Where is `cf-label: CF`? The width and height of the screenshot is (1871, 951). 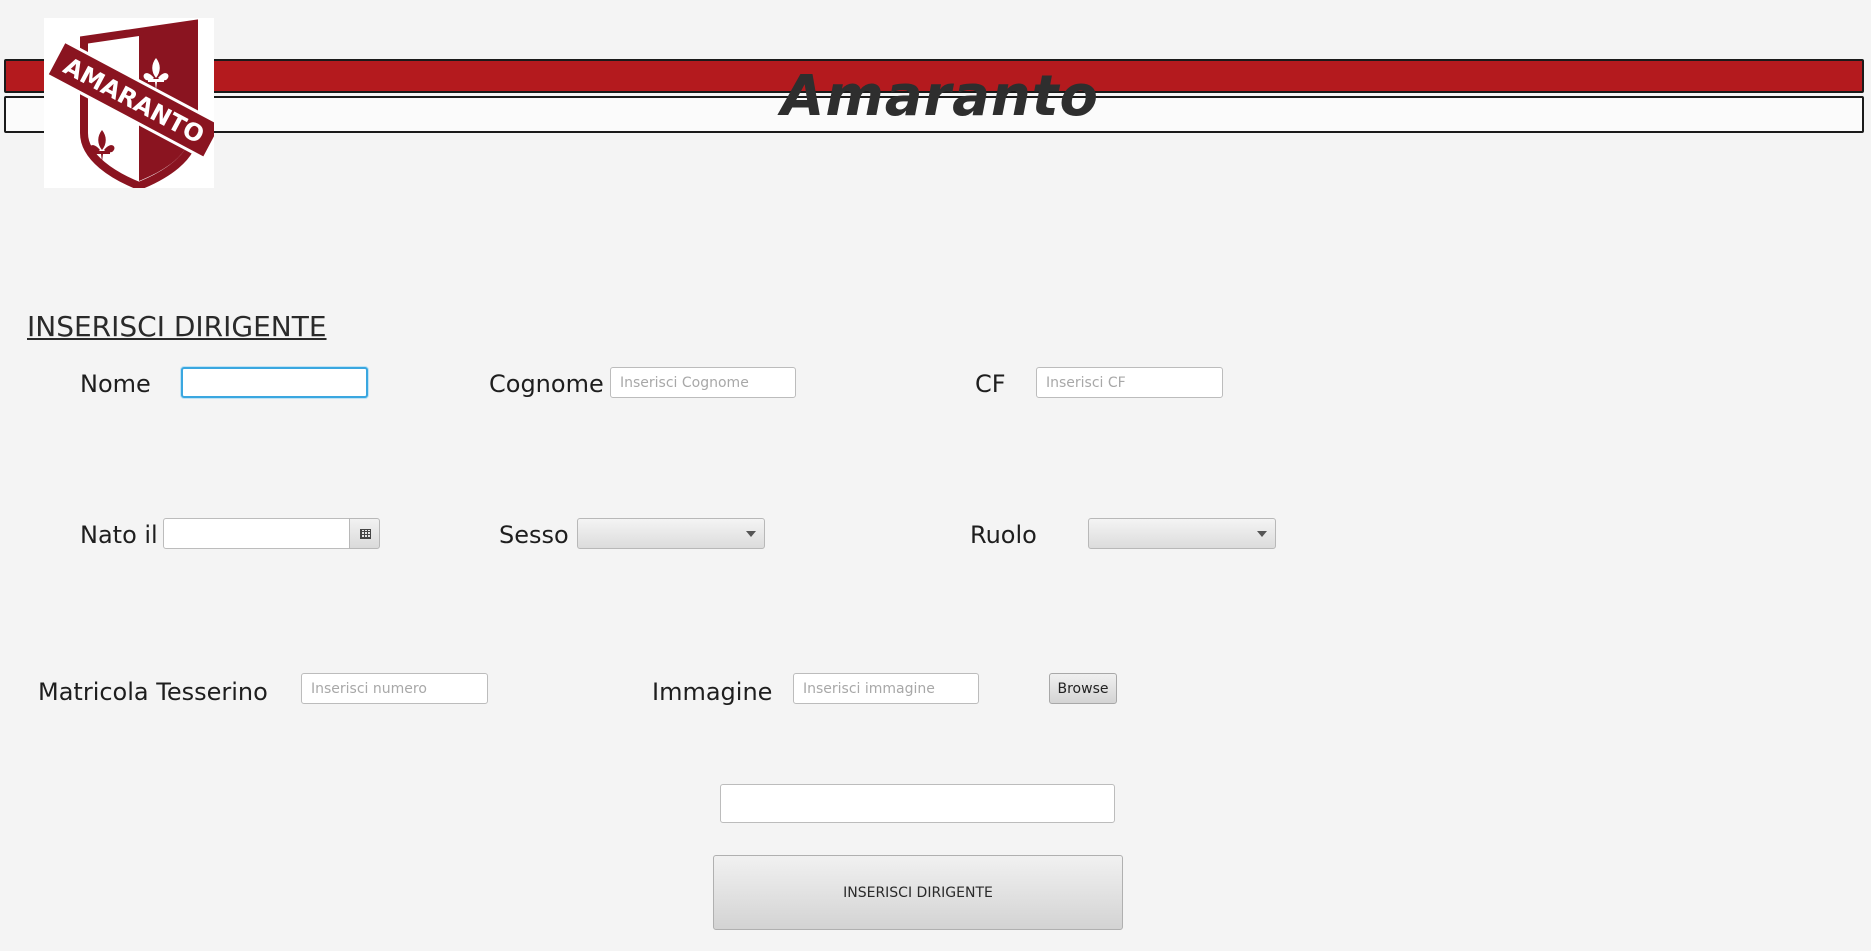
cf-label: CF is located at coordinates (990, 384).